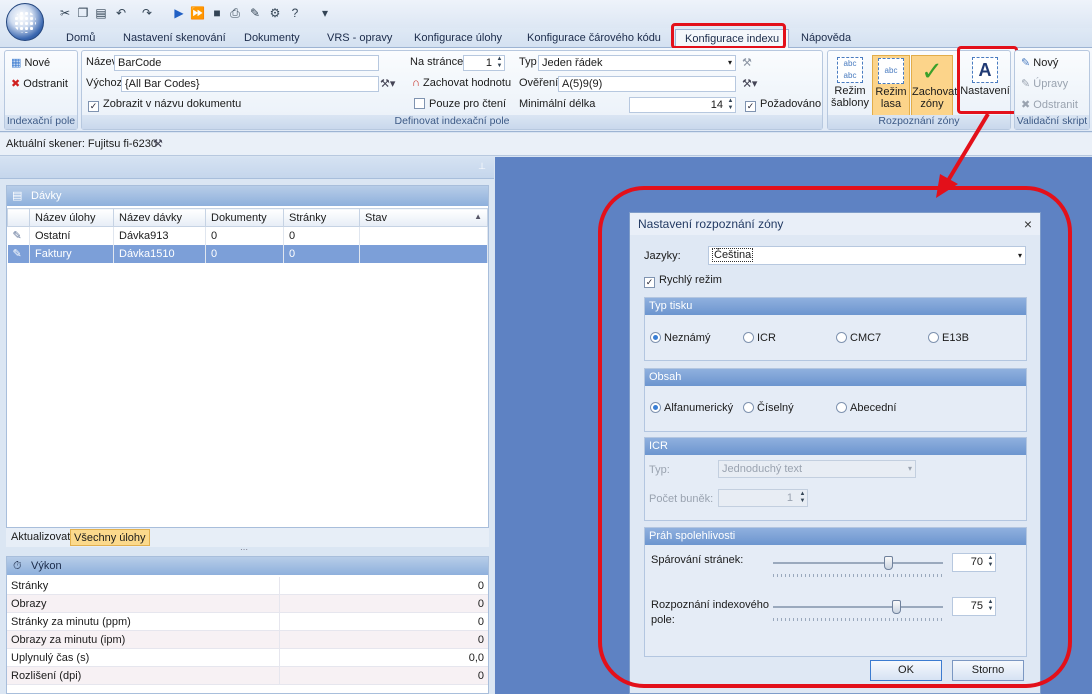 The image size is (1092, 694). What do you see at coordinates (247, 566) in the screenshot?
I see `performance-title: ⏱ Výkon` at bounding box center [247, 566].